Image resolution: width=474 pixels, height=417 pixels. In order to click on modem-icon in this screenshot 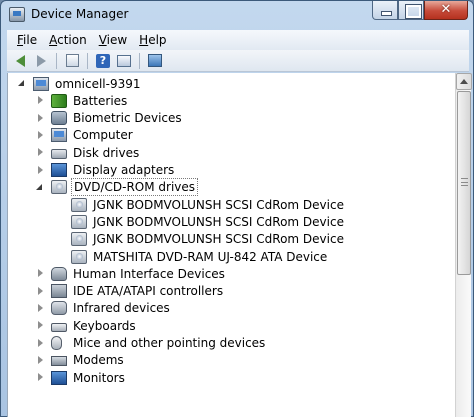, I will do `click(59, 361)`.